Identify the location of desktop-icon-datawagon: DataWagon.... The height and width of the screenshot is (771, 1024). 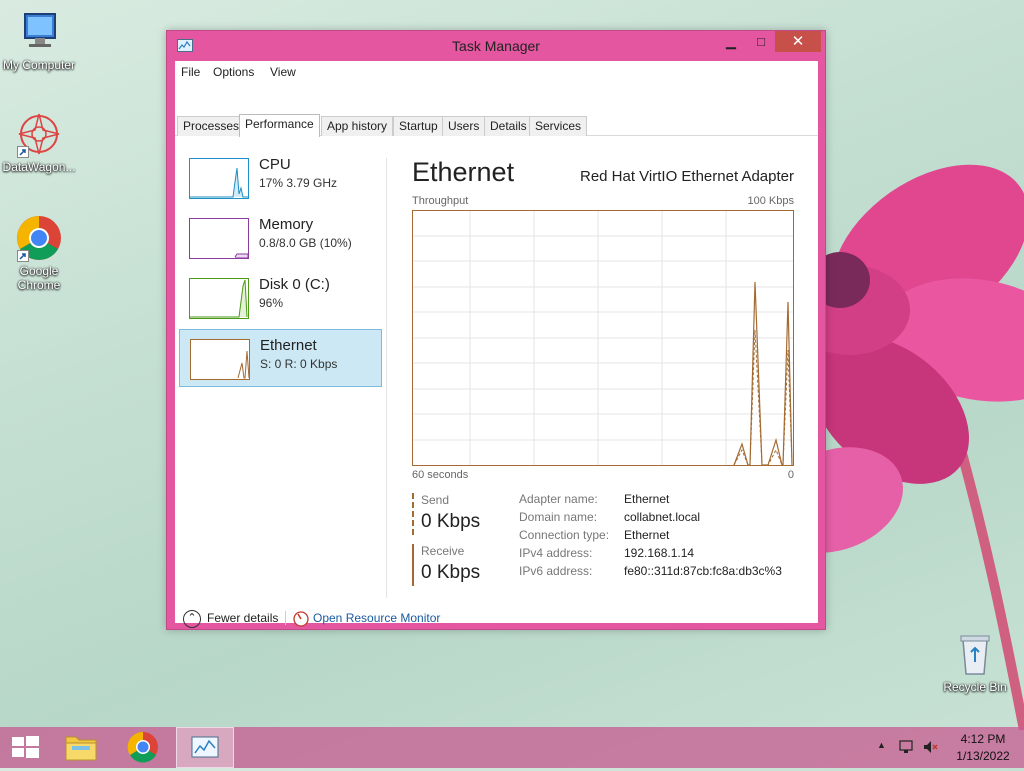
(39, 142).